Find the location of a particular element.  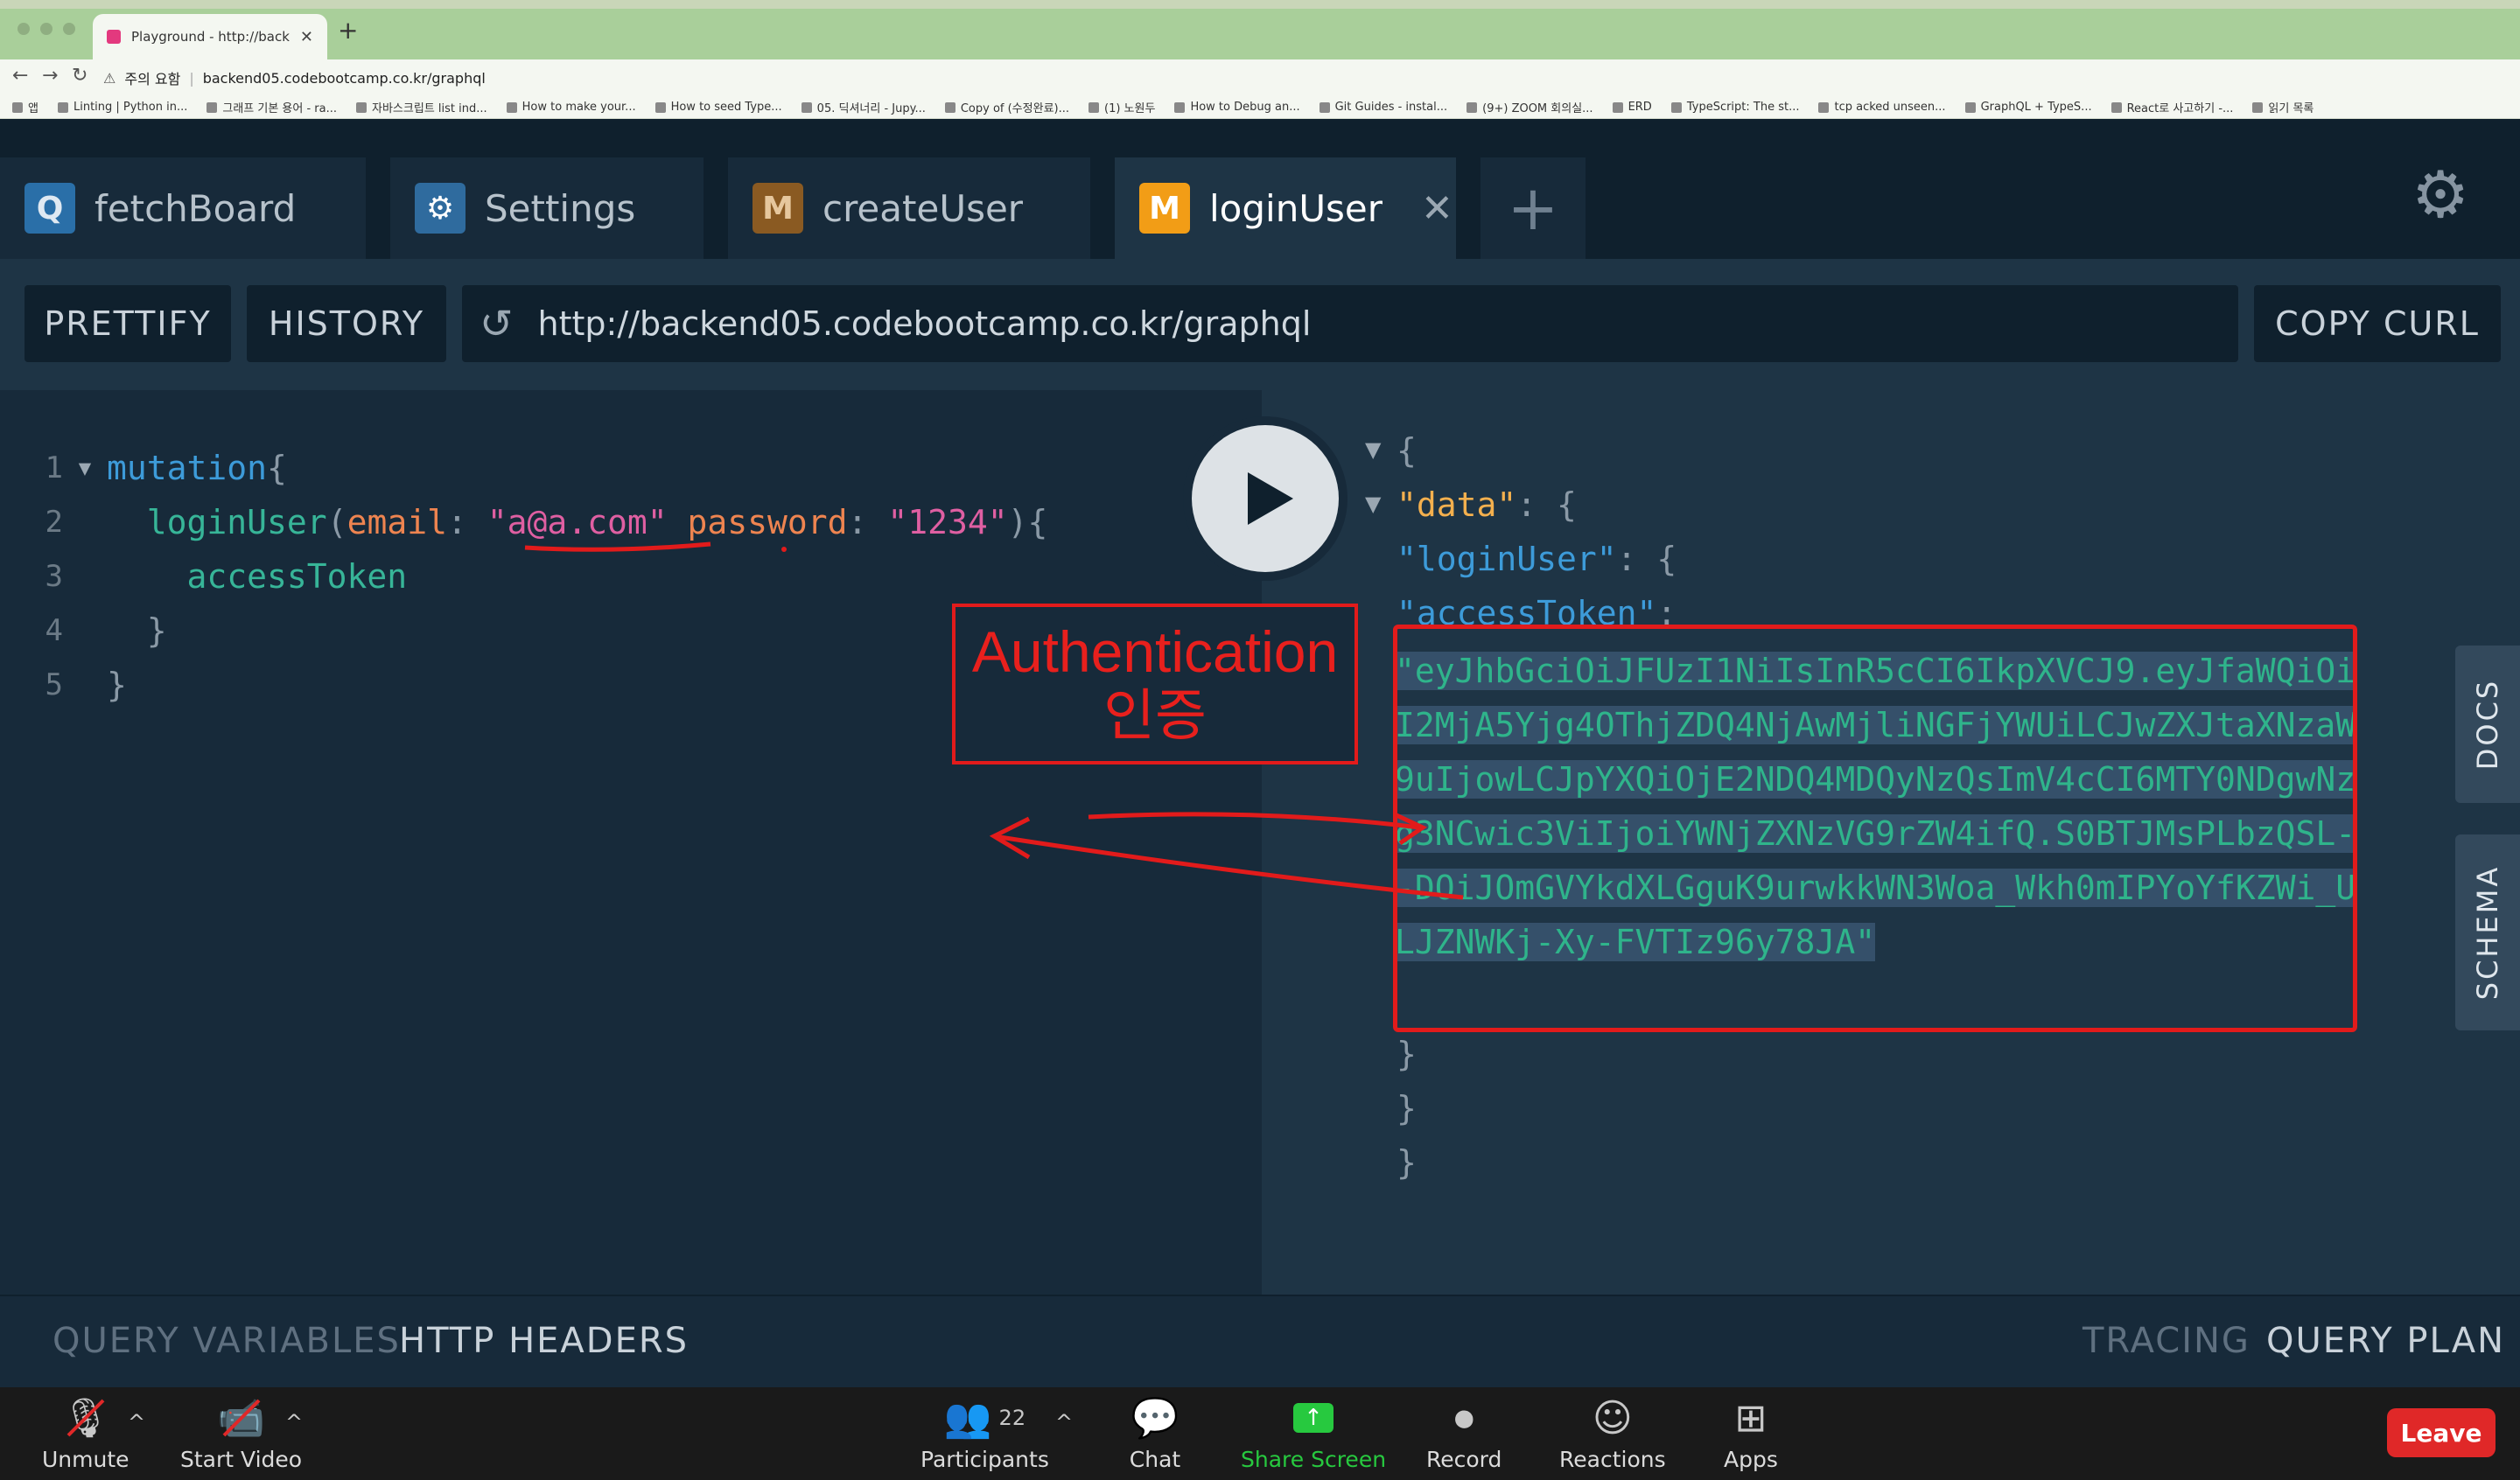

annotation-dot is located at coordinates (784, 550).